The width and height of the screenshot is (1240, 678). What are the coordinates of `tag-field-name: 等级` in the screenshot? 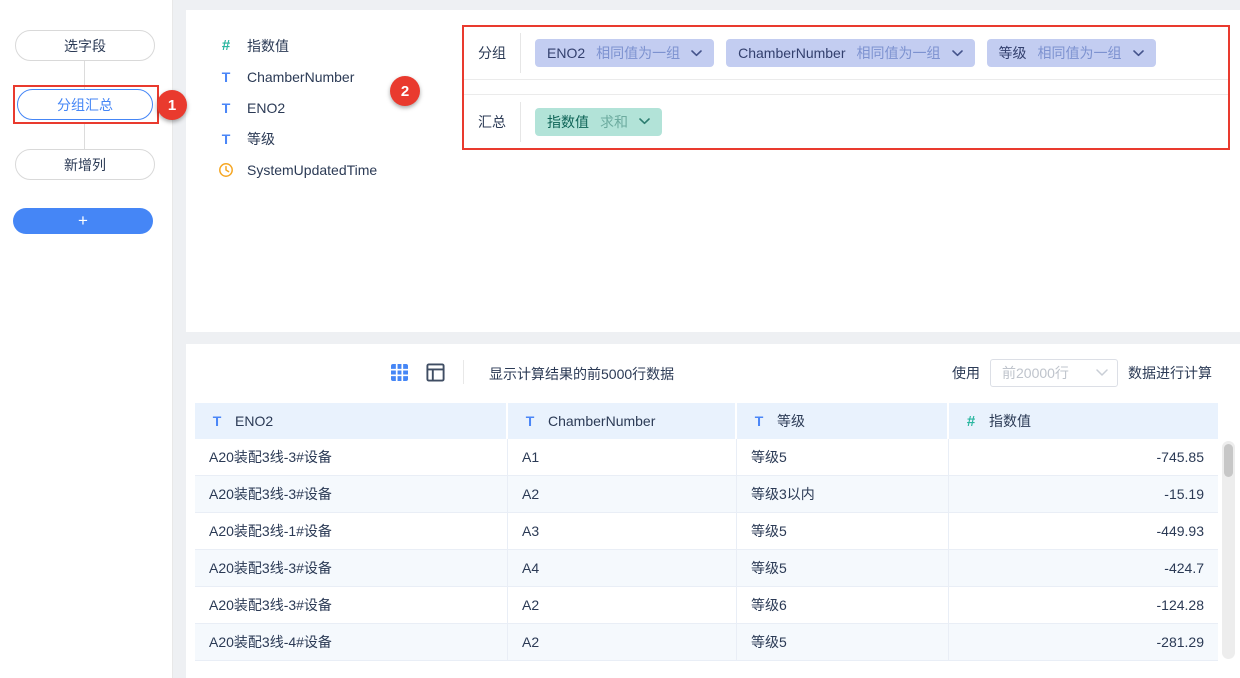 It's located at (1012, 53).